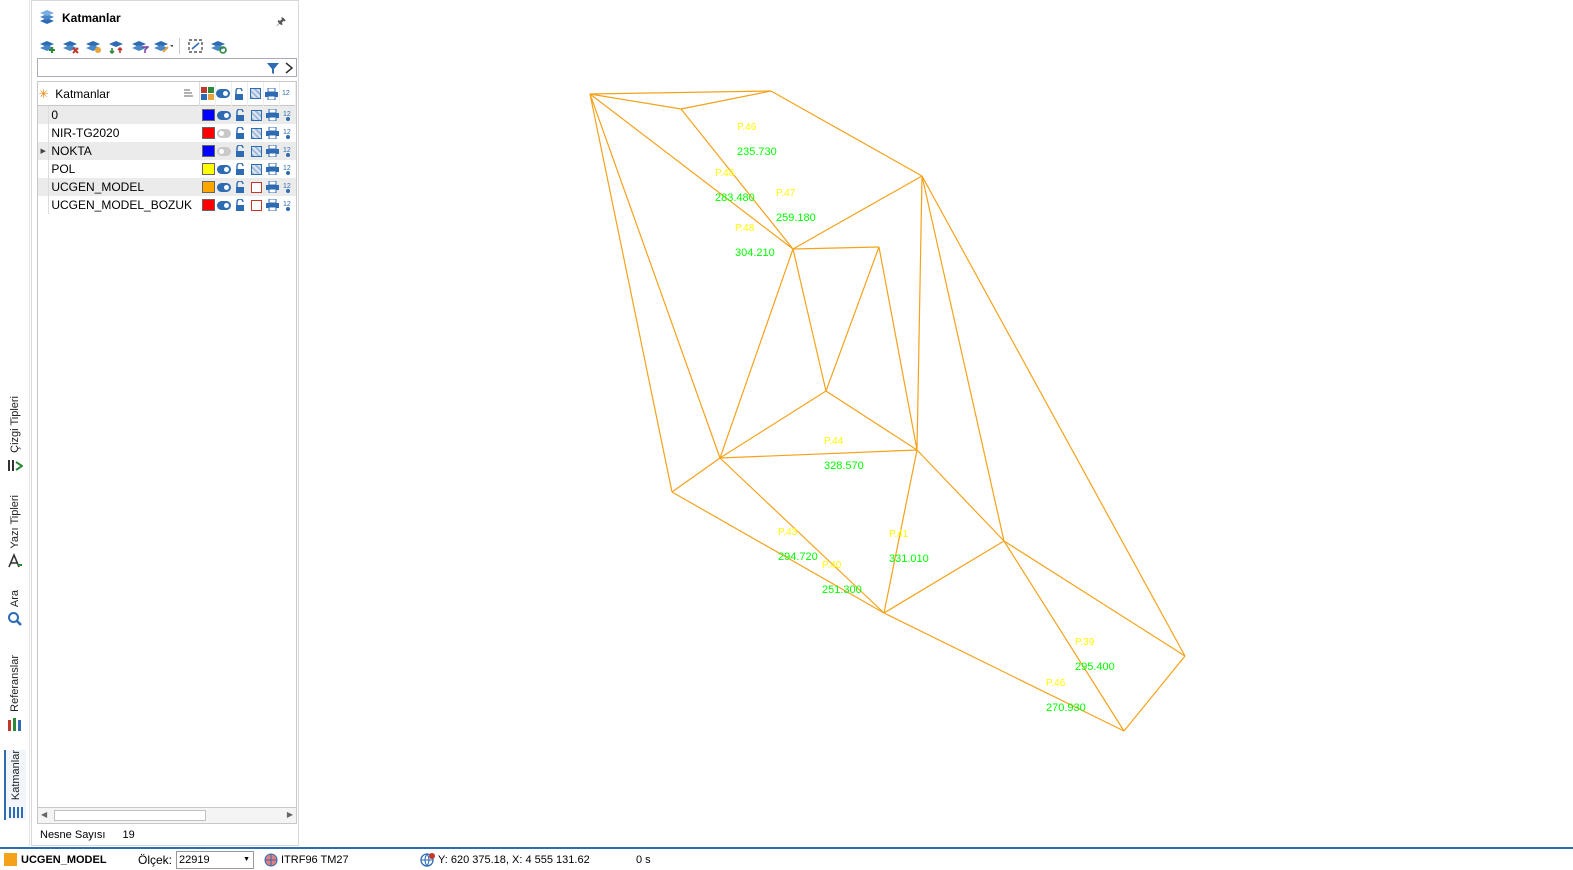  I want to click on chevron-right-icon, so click(289, 68).